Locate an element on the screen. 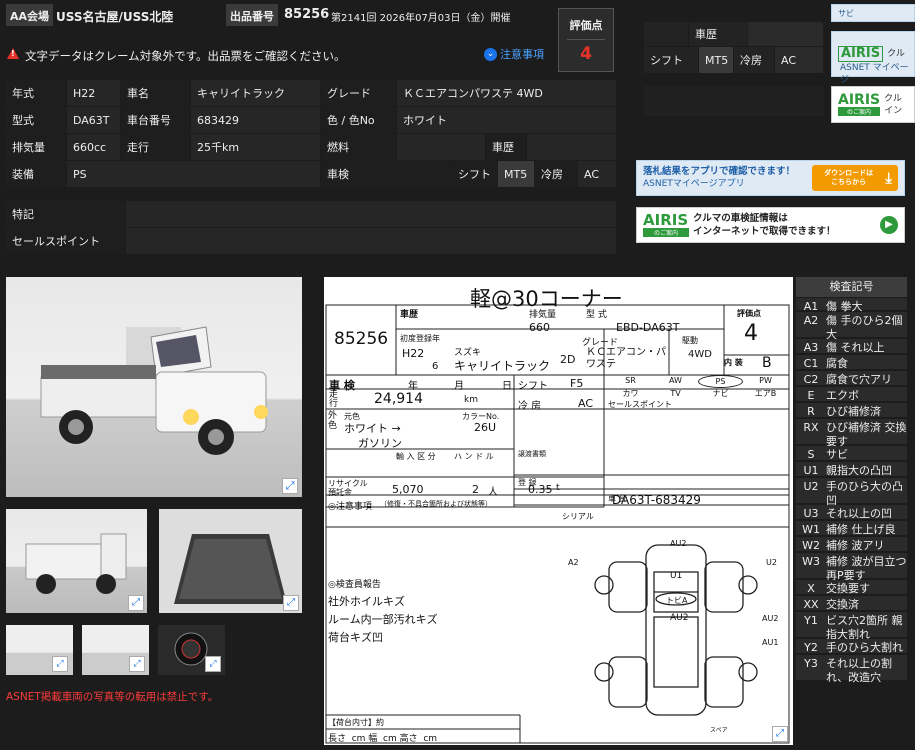 The width and height of the screenshot is (915, 750). sheet-outer-color-label: 外 色 is located at coordinates (333, 421).